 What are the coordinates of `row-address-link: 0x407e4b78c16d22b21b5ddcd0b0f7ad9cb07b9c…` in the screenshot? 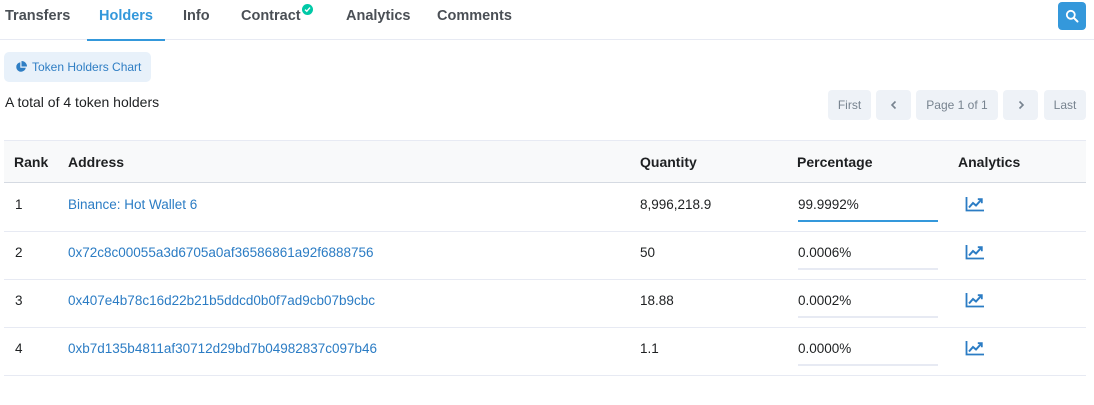 It's located at (221, 300).